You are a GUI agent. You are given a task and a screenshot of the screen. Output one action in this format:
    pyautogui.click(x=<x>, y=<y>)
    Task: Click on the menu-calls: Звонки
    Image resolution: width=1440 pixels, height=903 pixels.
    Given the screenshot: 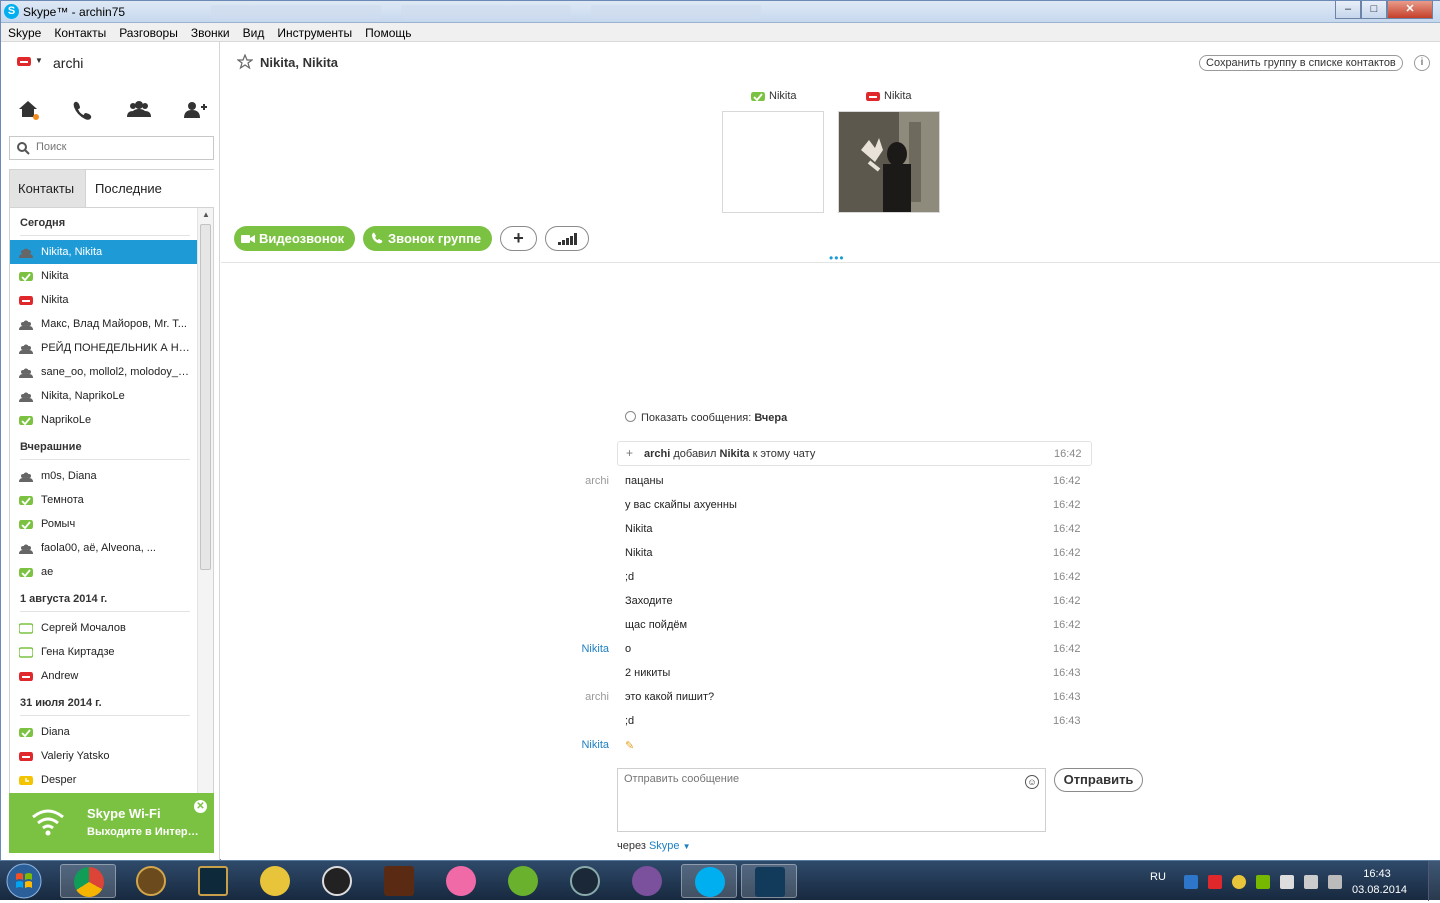 What is the action you would take?
    pyautogui.click(x=210, y=31)
    